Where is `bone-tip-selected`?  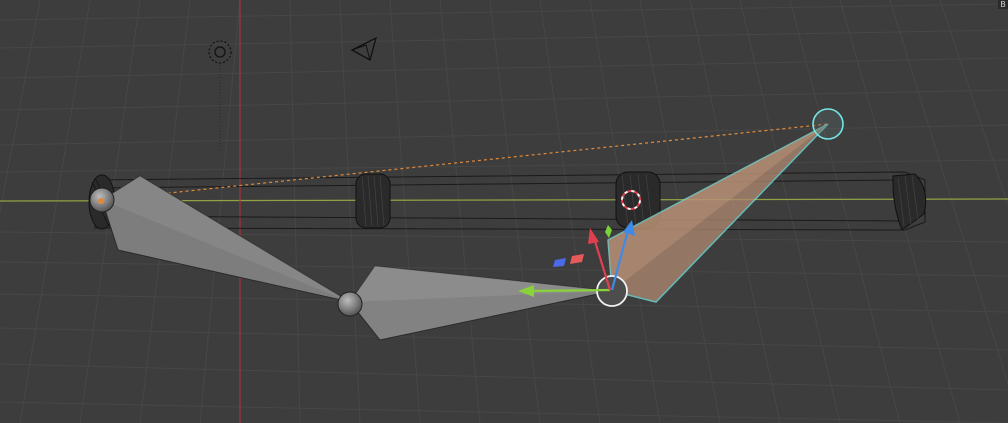
bone-tip-selected is located at coordinates (828, 124).